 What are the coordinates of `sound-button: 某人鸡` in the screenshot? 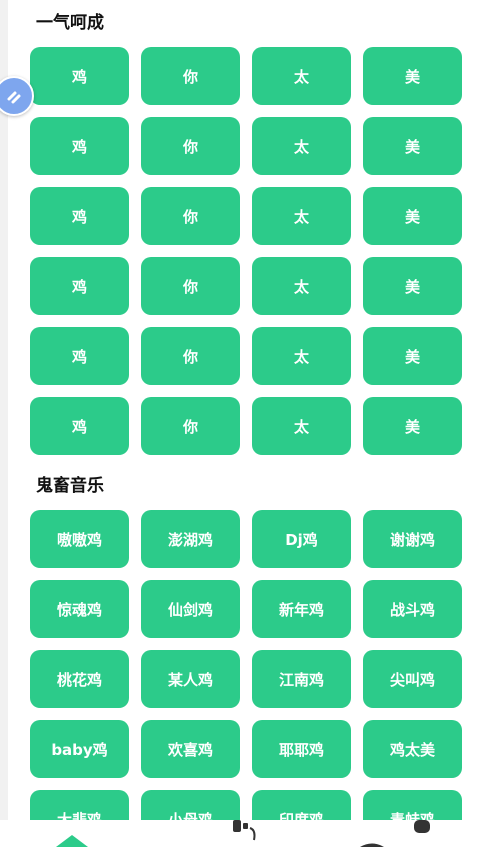 It's located at (190, 679).